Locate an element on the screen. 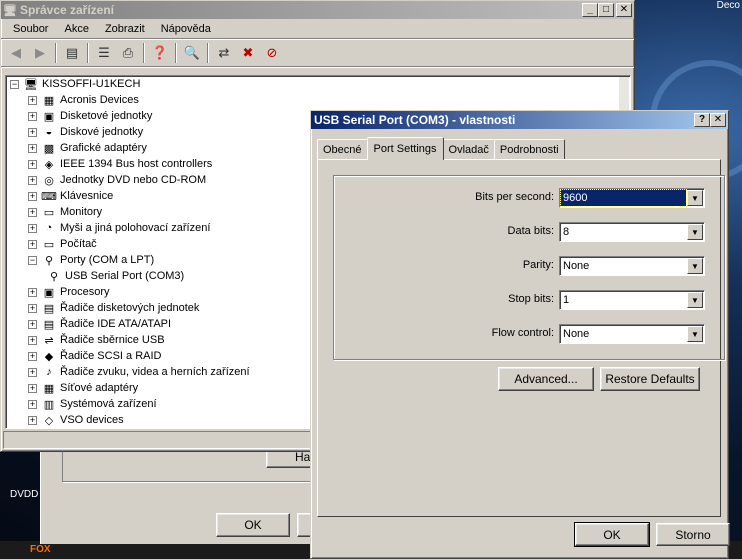  forward-arrow-icon: ▶ is located at coordinates (40, 53).